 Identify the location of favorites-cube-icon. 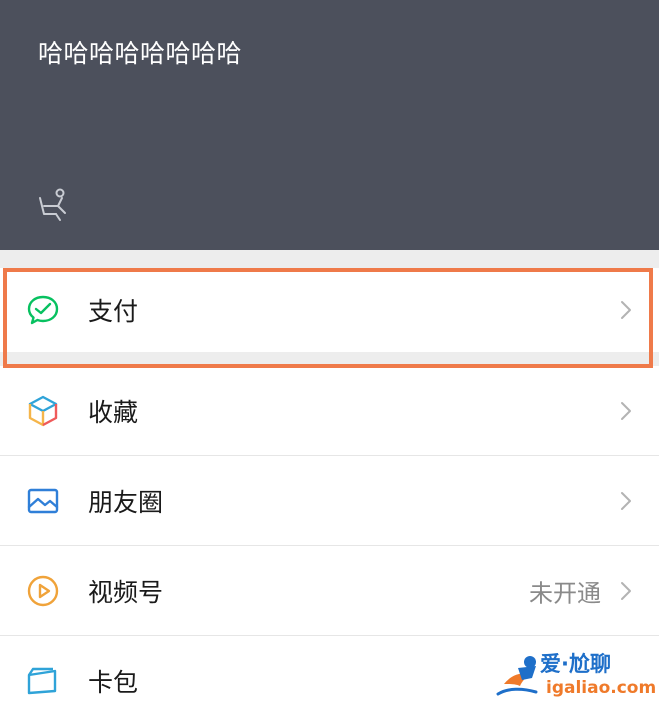
(43, 410).